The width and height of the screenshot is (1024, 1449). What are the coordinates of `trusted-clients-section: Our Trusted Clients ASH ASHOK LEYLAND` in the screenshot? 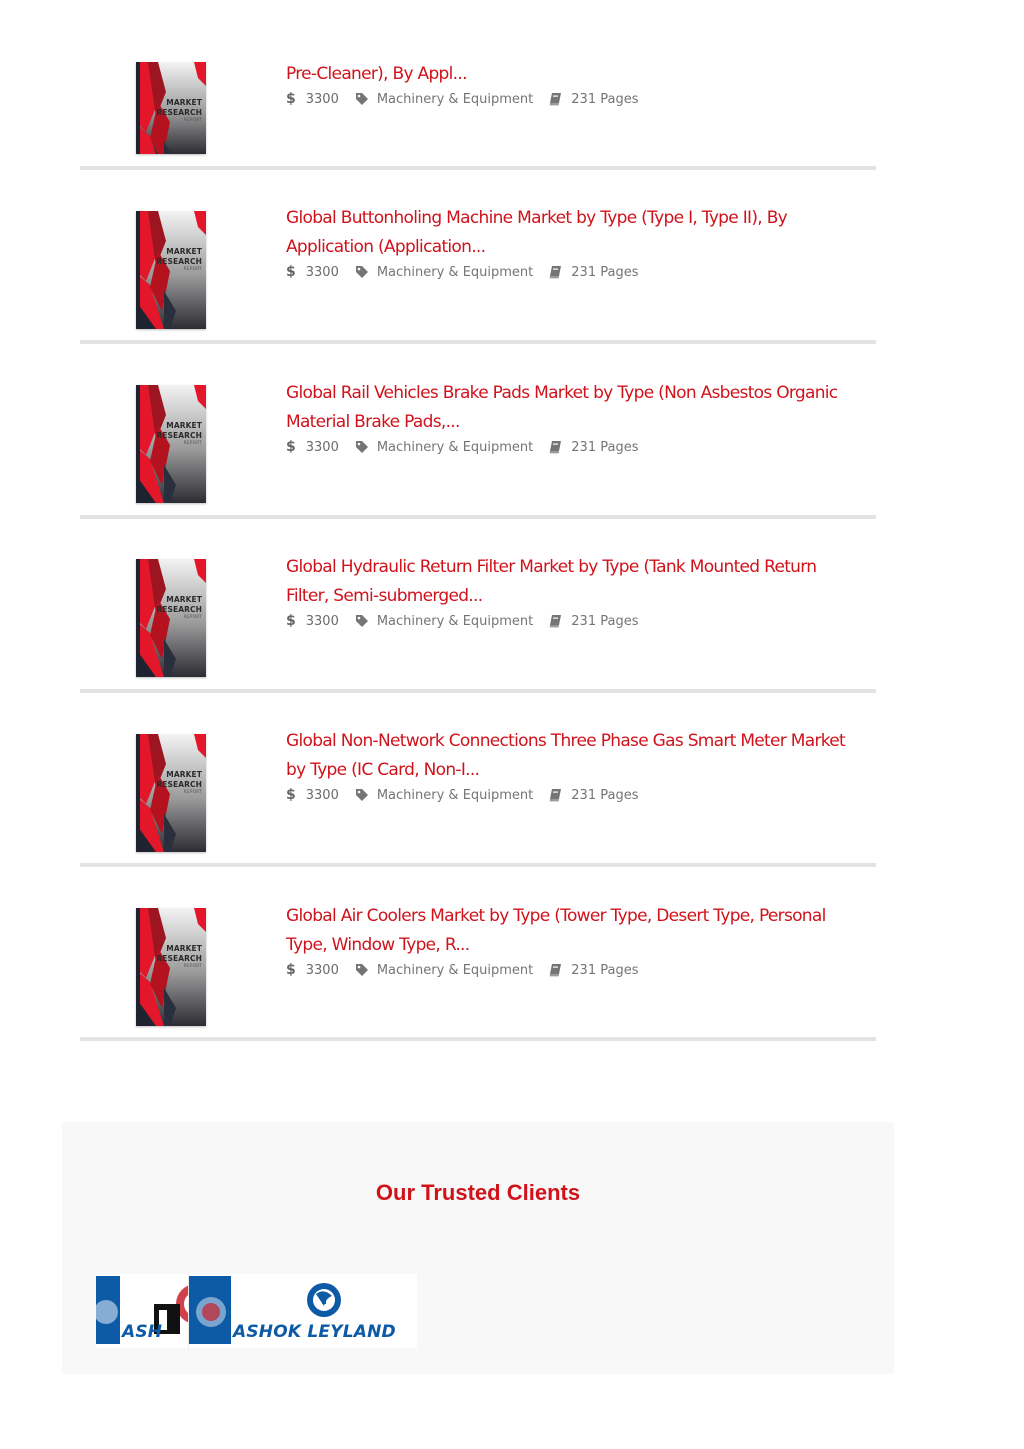 It's located at (478, 1248).